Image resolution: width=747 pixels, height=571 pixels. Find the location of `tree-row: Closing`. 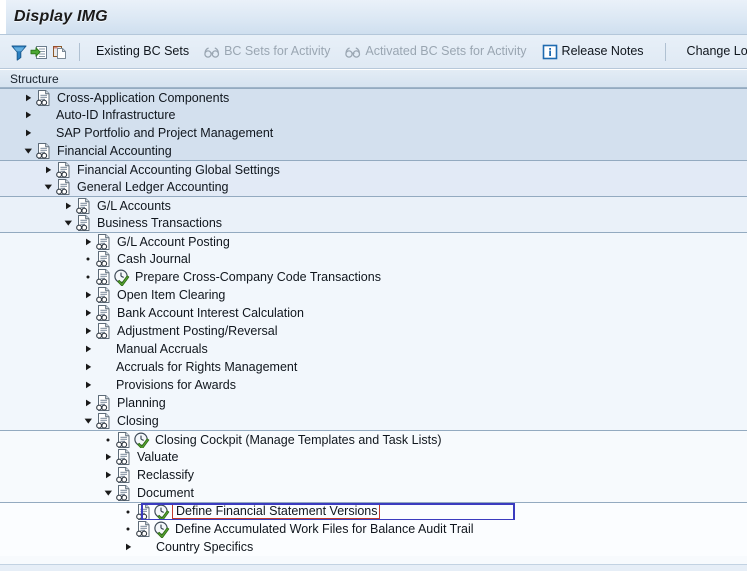

tree-row: Closing is located at coordinates (373, 421).